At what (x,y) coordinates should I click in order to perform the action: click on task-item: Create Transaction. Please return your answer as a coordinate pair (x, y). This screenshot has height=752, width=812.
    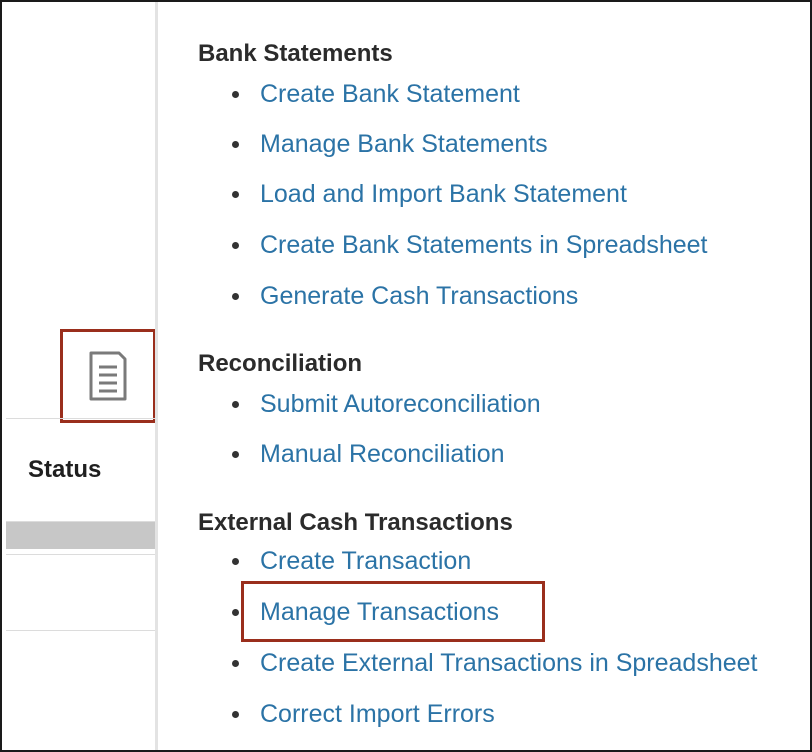
    Looking at the image, I should click on (351, 561).